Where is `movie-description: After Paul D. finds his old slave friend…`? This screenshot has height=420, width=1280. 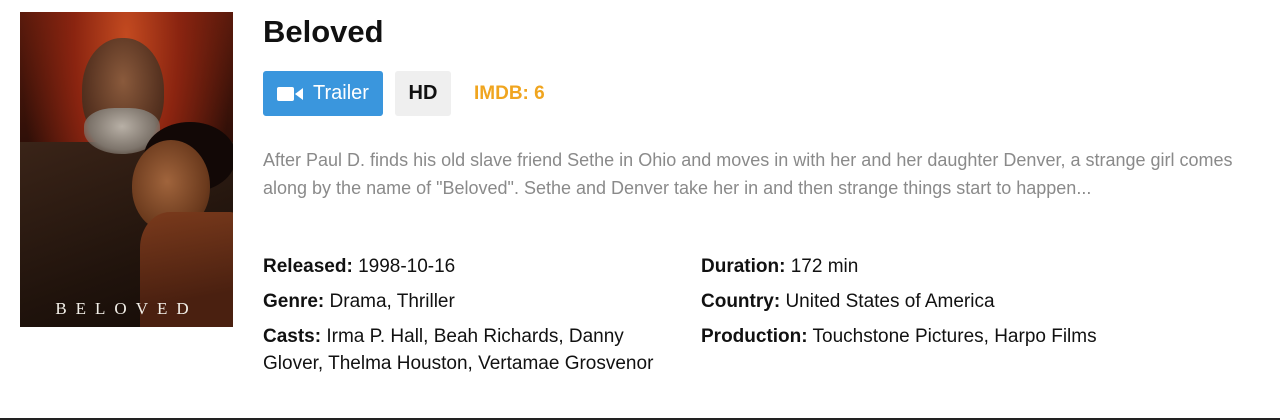
movie-description: After Paul D. finds his old slave friend… is located at coordinates (748, 174).